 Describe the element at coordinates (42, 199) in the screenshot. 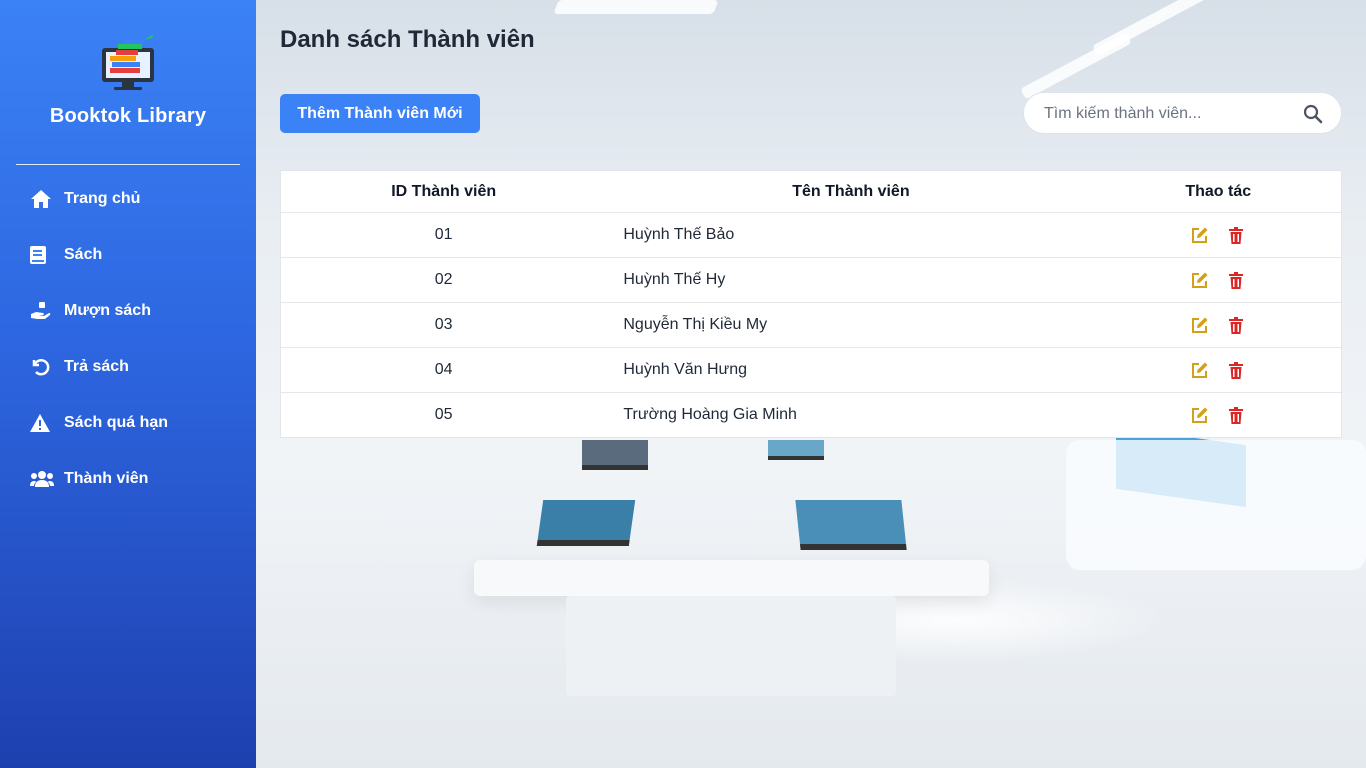

I see `home-icon` at that location.